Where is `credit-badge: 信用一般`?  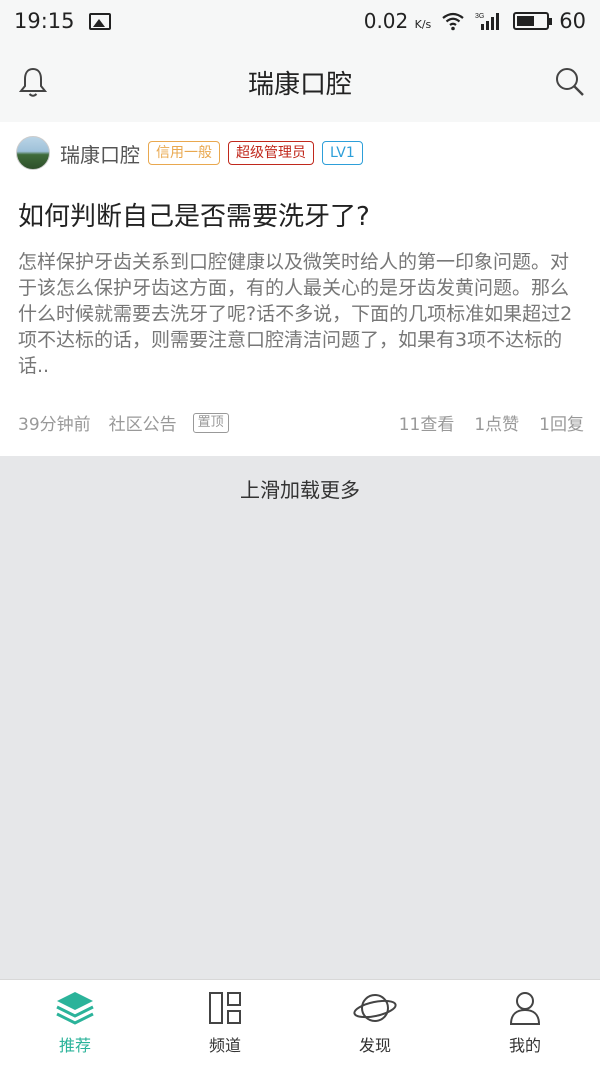 credit-badge: 信用一般 is located at coordinates (184, 153).